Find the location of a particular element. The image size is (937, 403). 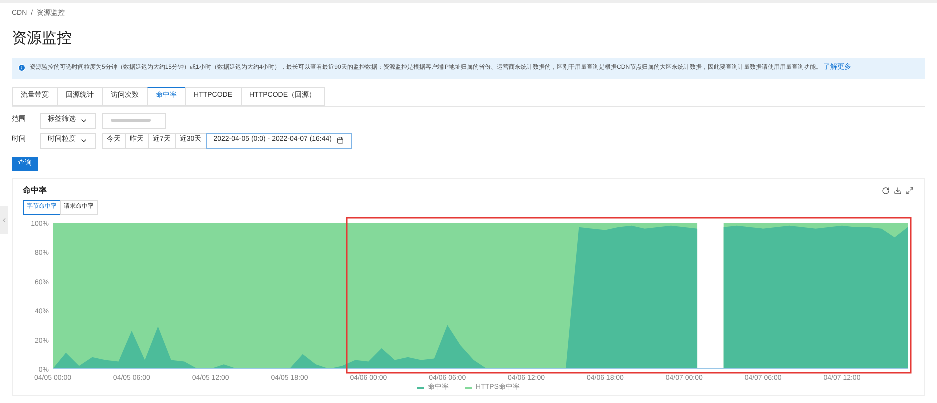

chevron-left-icon is located at coordinates (4, 220).